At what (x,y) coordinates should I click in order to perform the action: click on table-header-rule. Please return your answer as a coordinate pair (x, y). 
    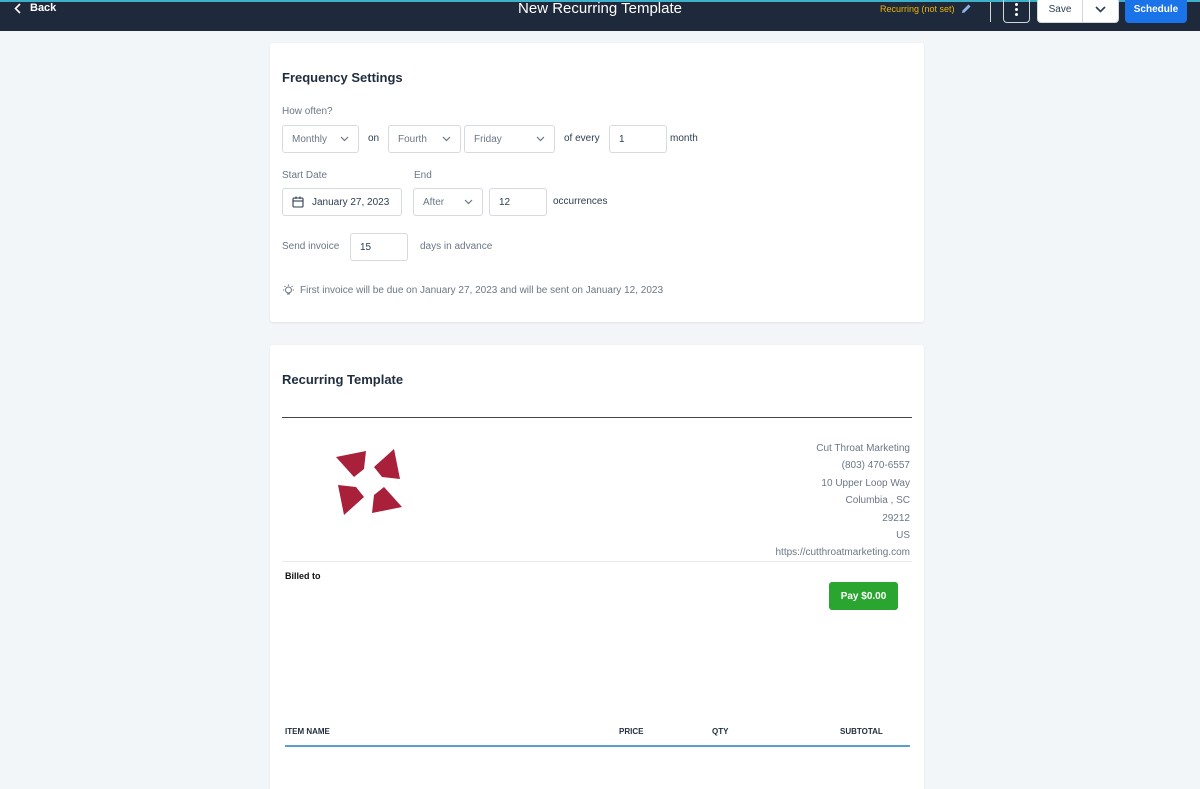
    Looking at the image, I should click on (597, 746).